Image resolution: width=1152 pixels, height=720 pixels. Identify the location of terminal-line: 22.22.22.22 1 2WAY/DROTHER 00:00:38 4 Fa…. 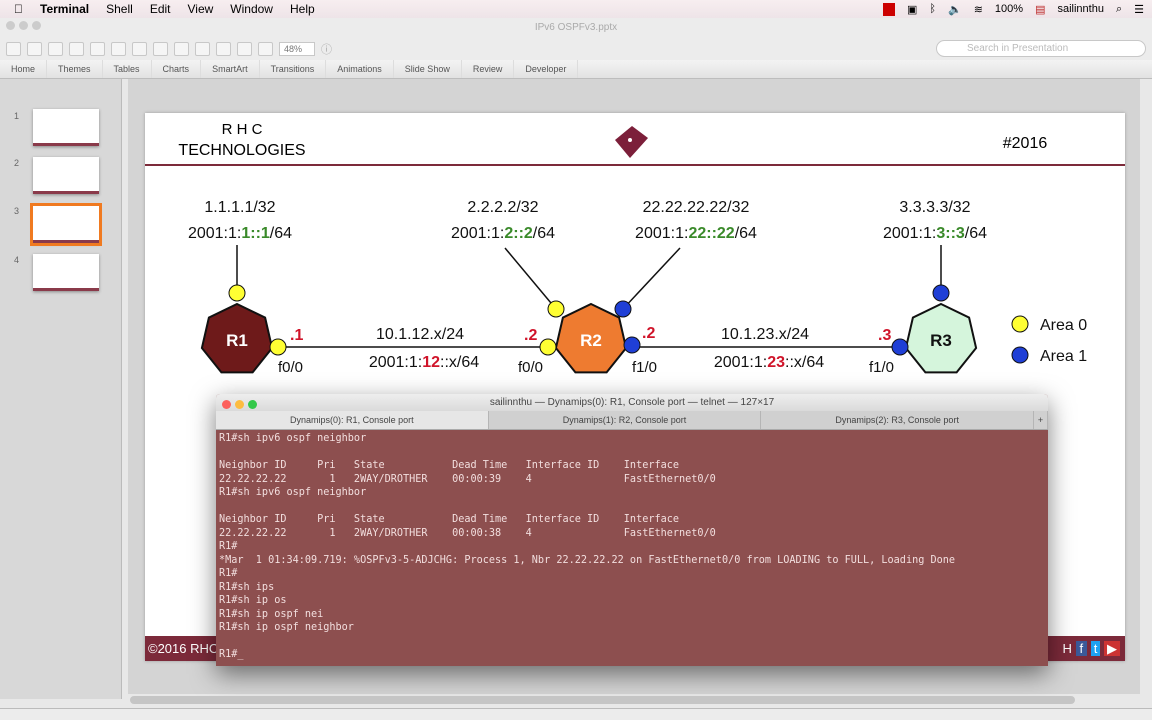
(467, 533).